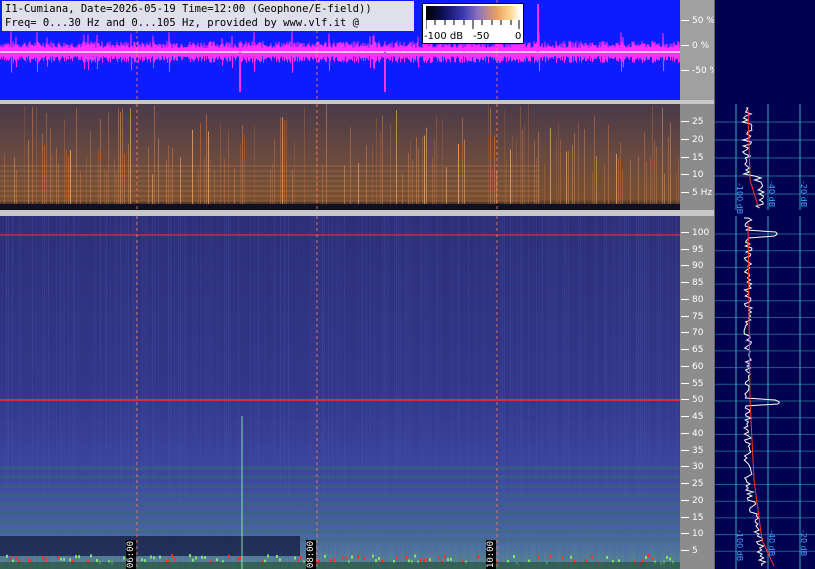 This screenshot has width=815, height=569. I want to click on main-tick-95: 95, so click(692, 250).